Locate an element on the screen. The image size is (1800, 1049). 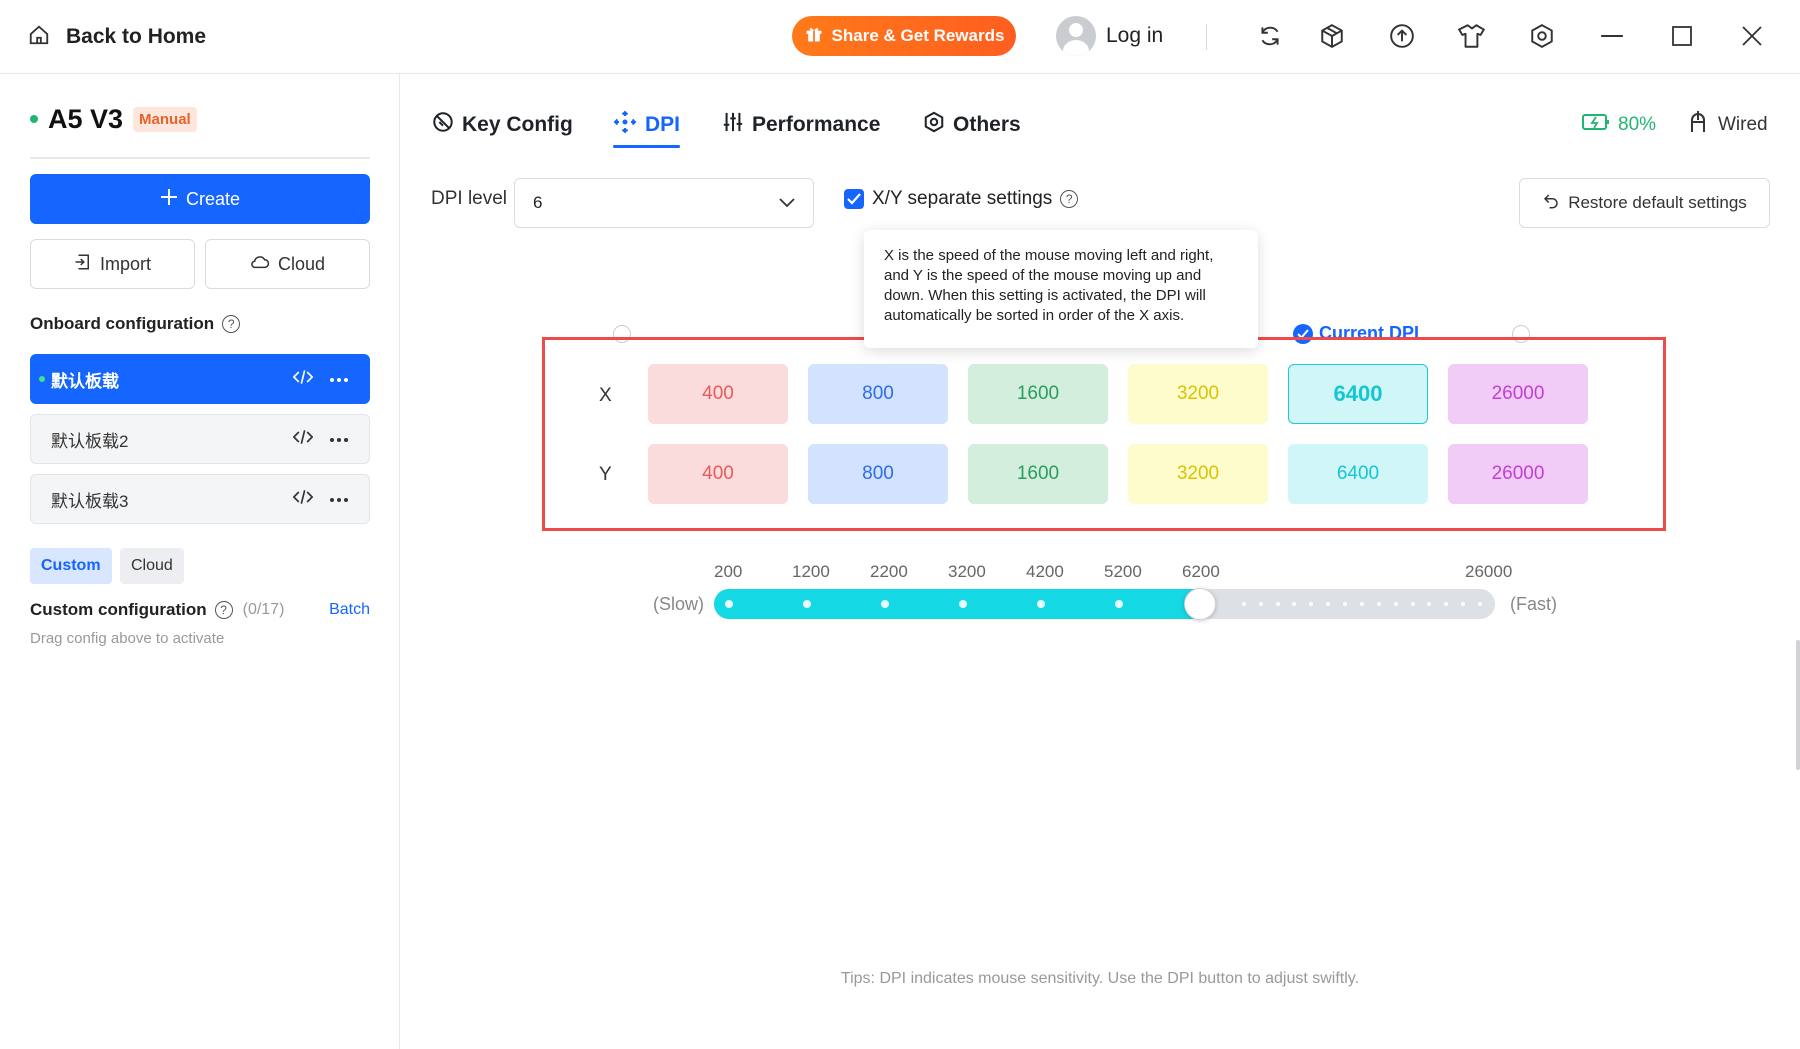
battery-status: 80% is located at coordinates (1619, 125).